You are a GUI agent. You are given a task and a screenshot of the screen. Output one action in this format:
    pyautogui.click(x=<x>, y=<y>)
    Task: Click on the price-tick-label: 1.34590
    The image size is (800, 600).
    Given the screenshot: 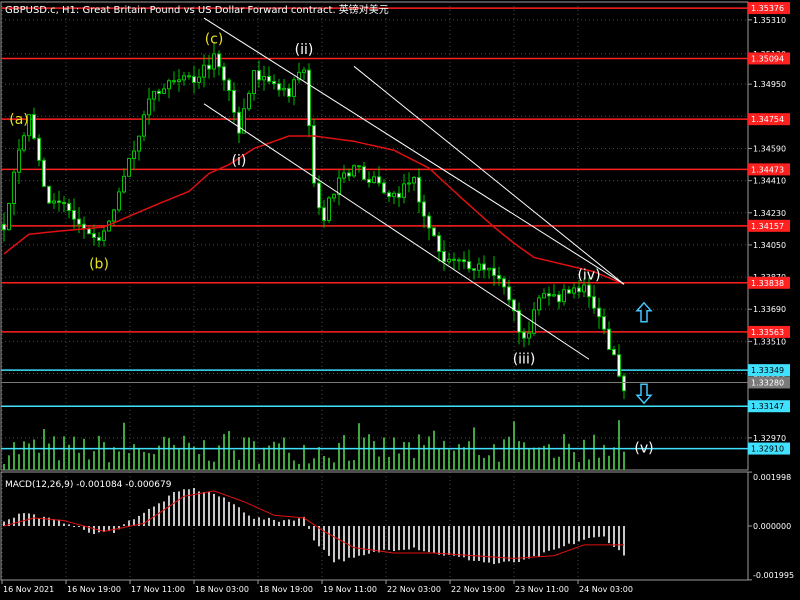 What is the action you would take?
    pyautogui.click(x=769, y=148)
    